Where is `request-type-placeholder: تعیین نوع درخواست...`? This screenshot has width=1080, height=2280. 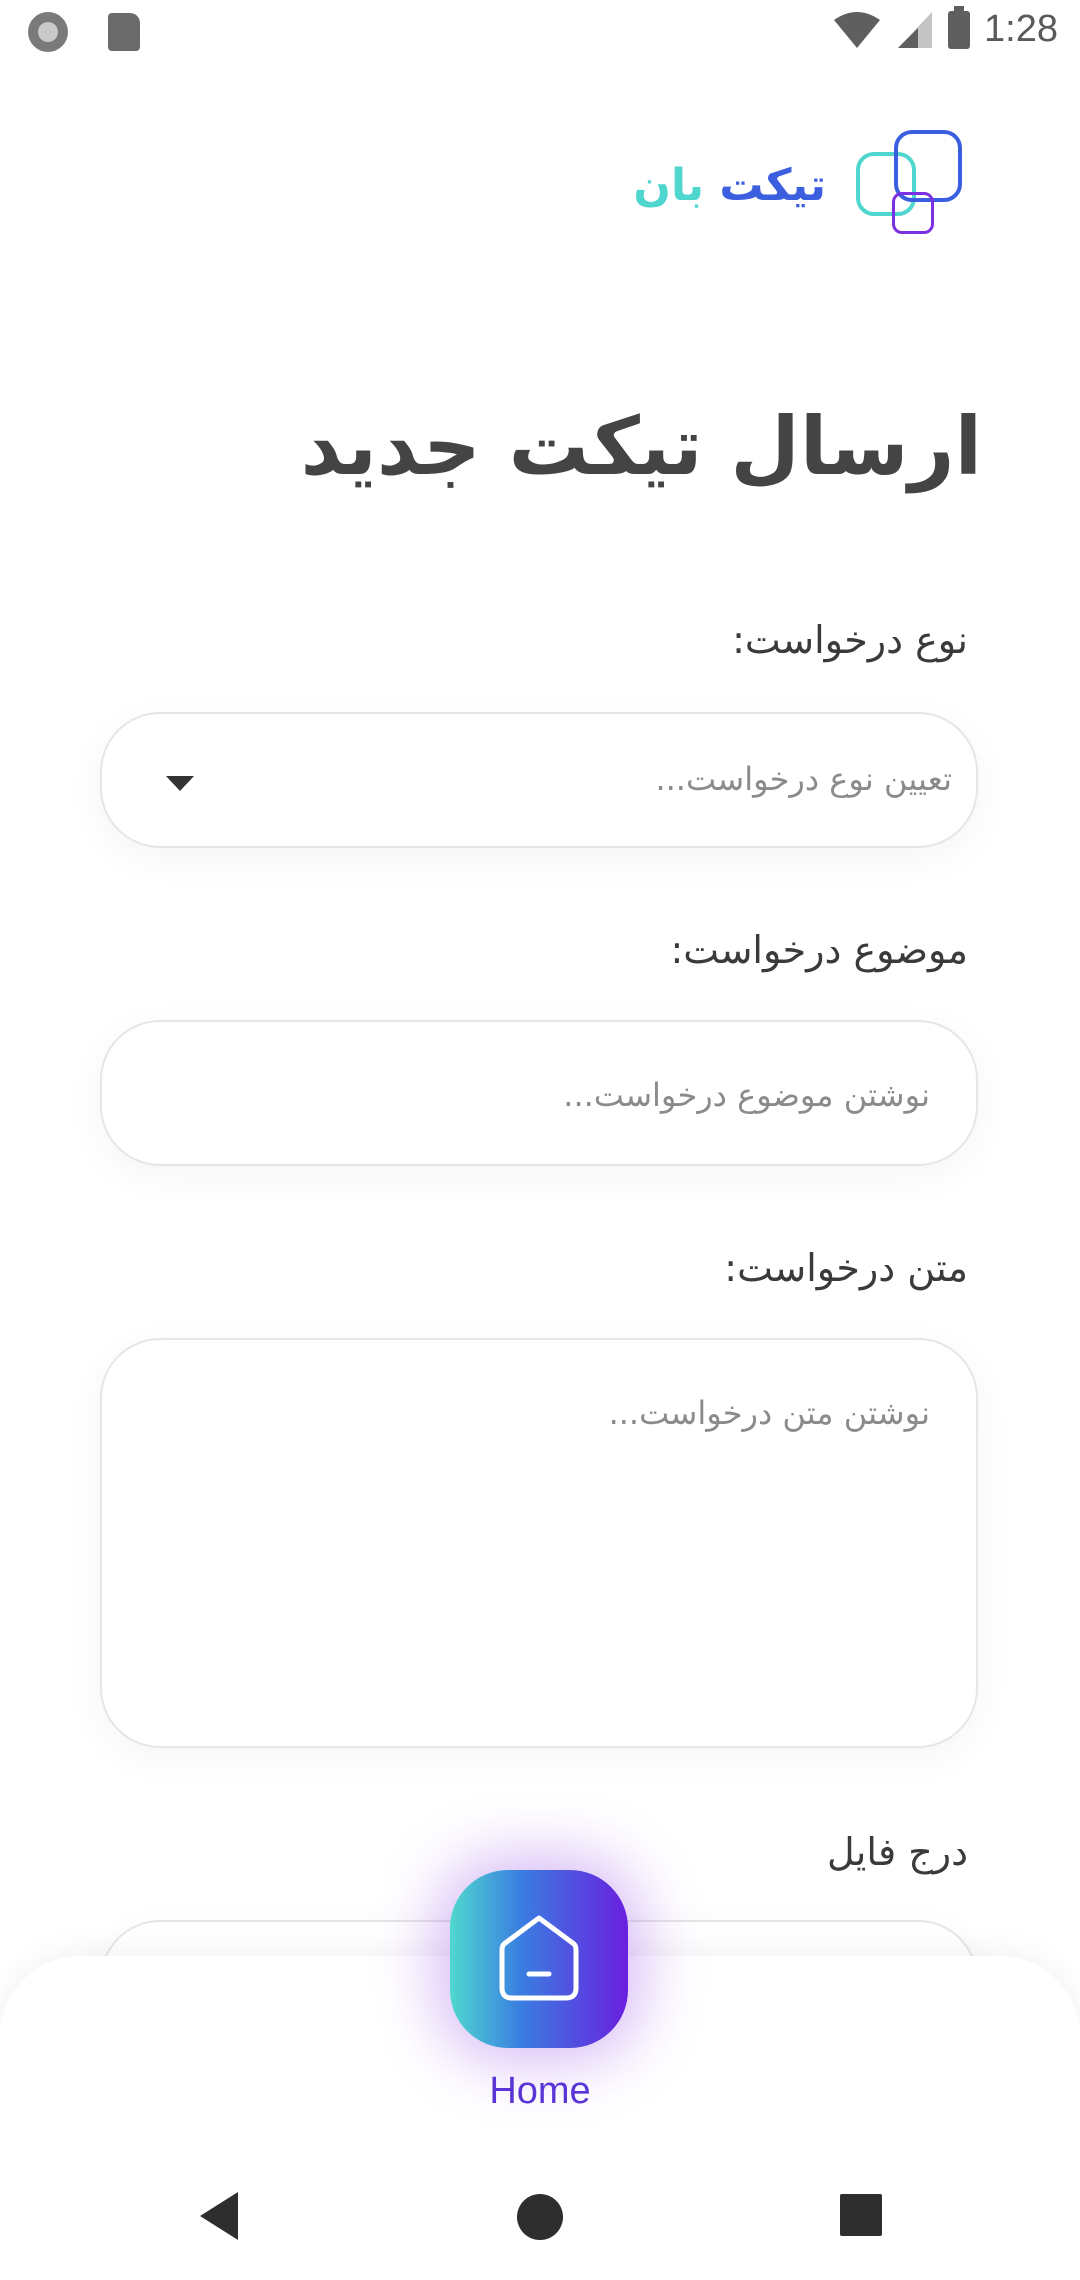
request-type-placeholder: تعیین نوع درخواست... is located at coordinates (803, 779).